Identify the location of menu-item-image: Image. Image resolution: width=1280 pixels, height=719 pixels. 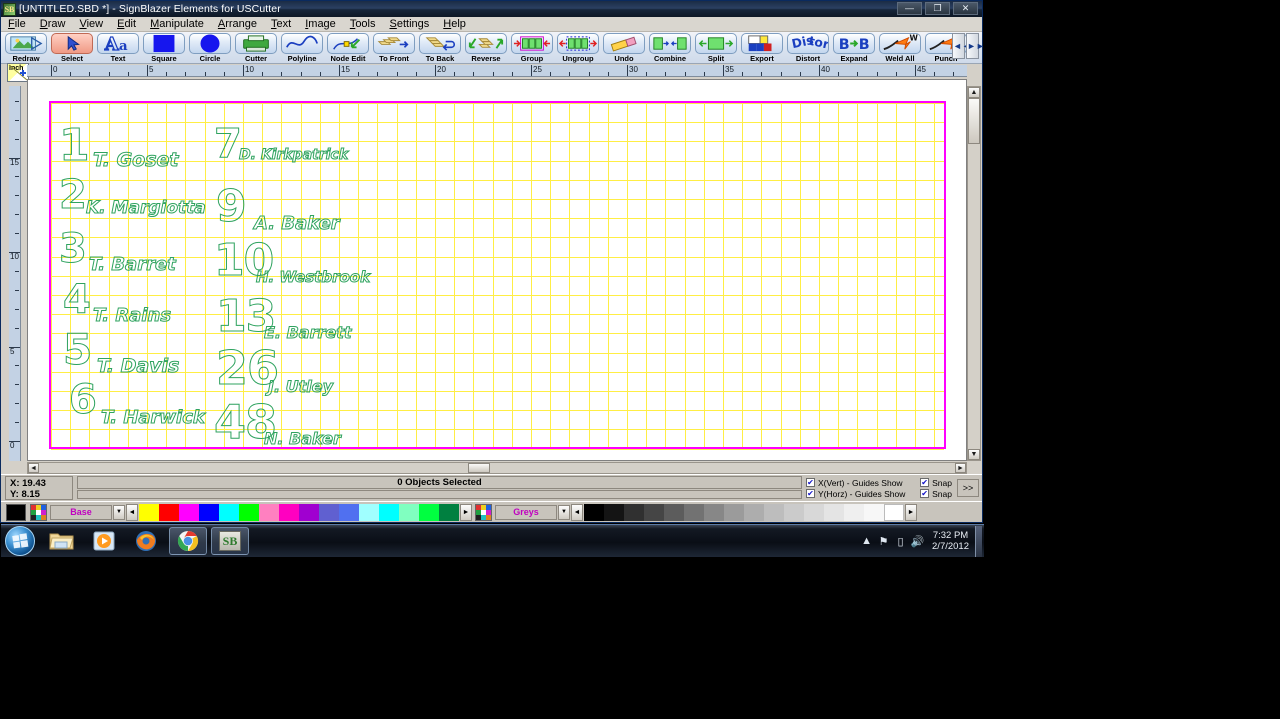
(320, 24).